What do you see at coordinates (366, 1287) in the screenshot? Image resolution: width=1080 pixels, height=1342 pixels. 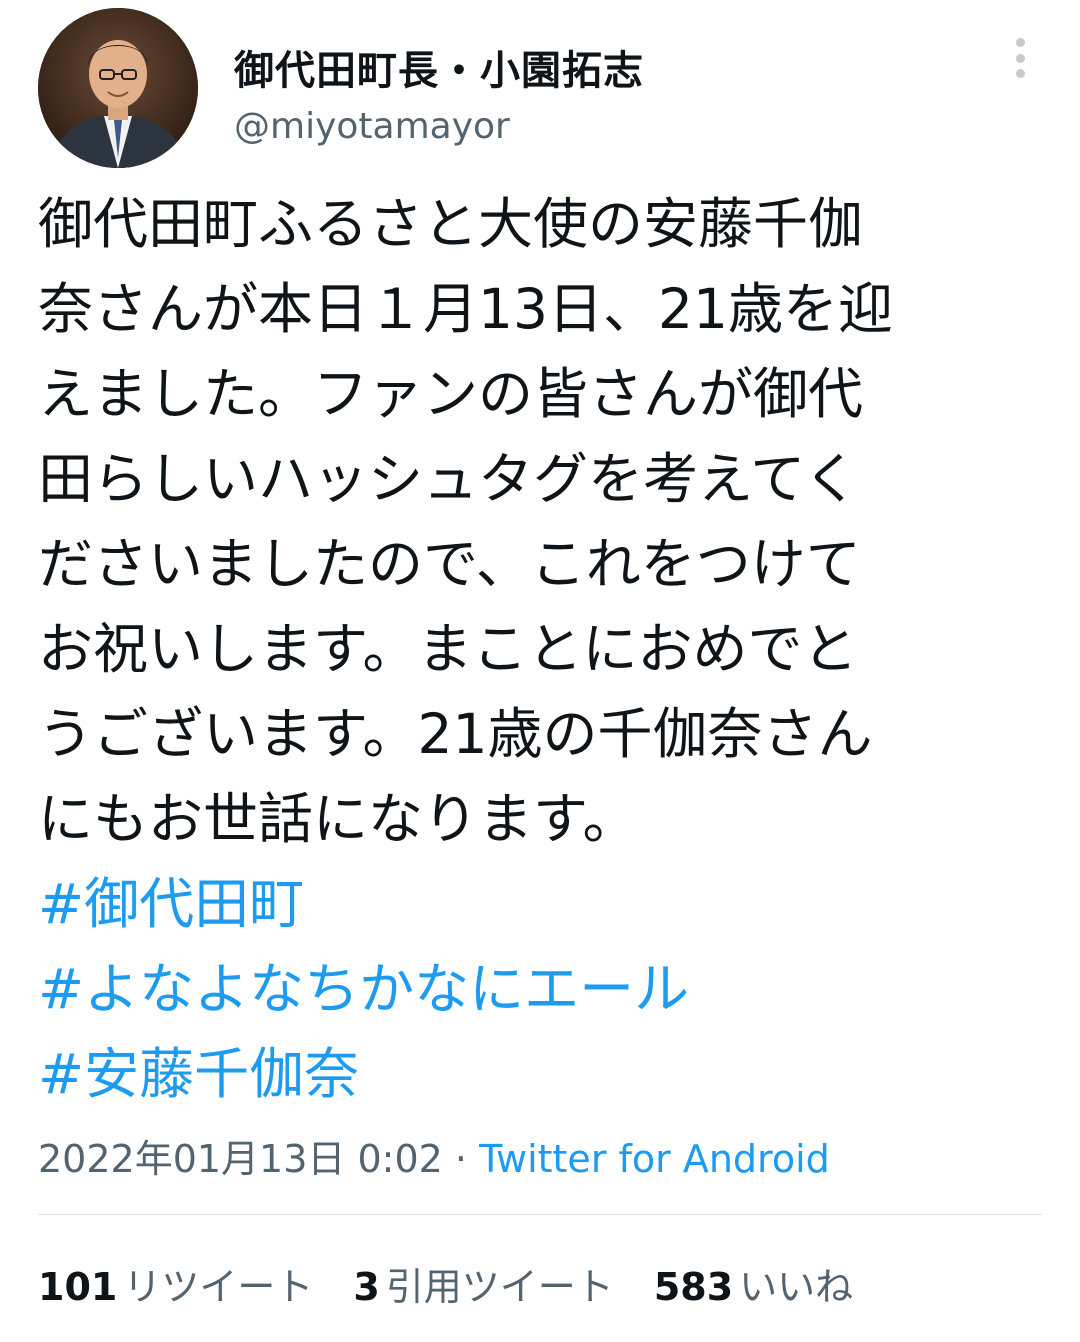 I see `quotes-count: 3` at bounding box center [366, 1287].